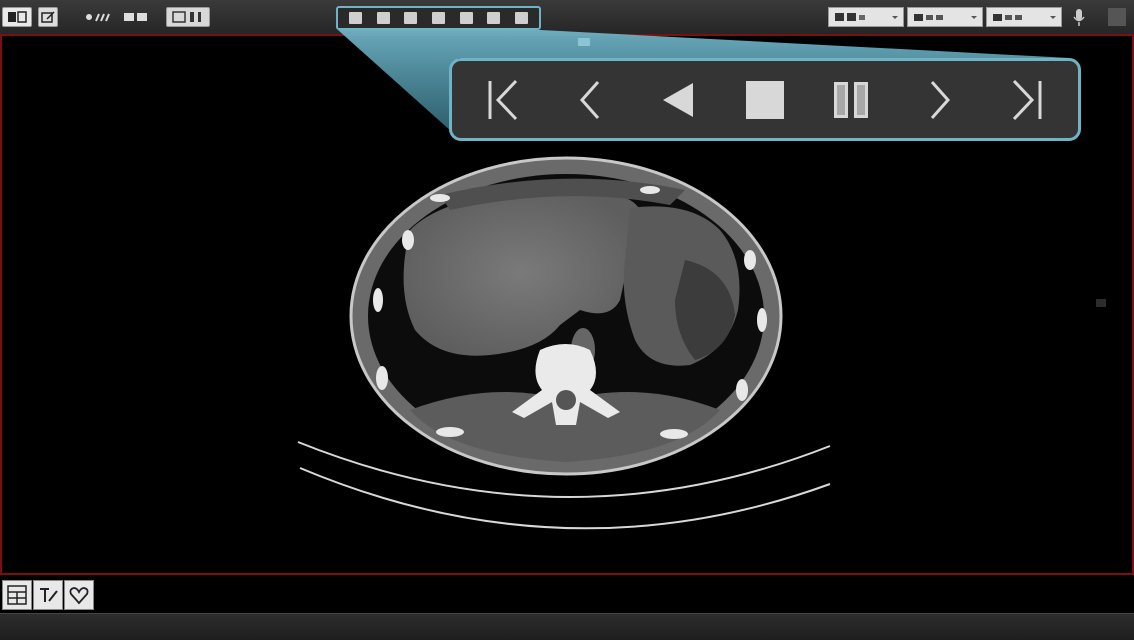 This screenshot has height=640, width=1134. I want to click on viewer-mode-button, so click(17, 17).